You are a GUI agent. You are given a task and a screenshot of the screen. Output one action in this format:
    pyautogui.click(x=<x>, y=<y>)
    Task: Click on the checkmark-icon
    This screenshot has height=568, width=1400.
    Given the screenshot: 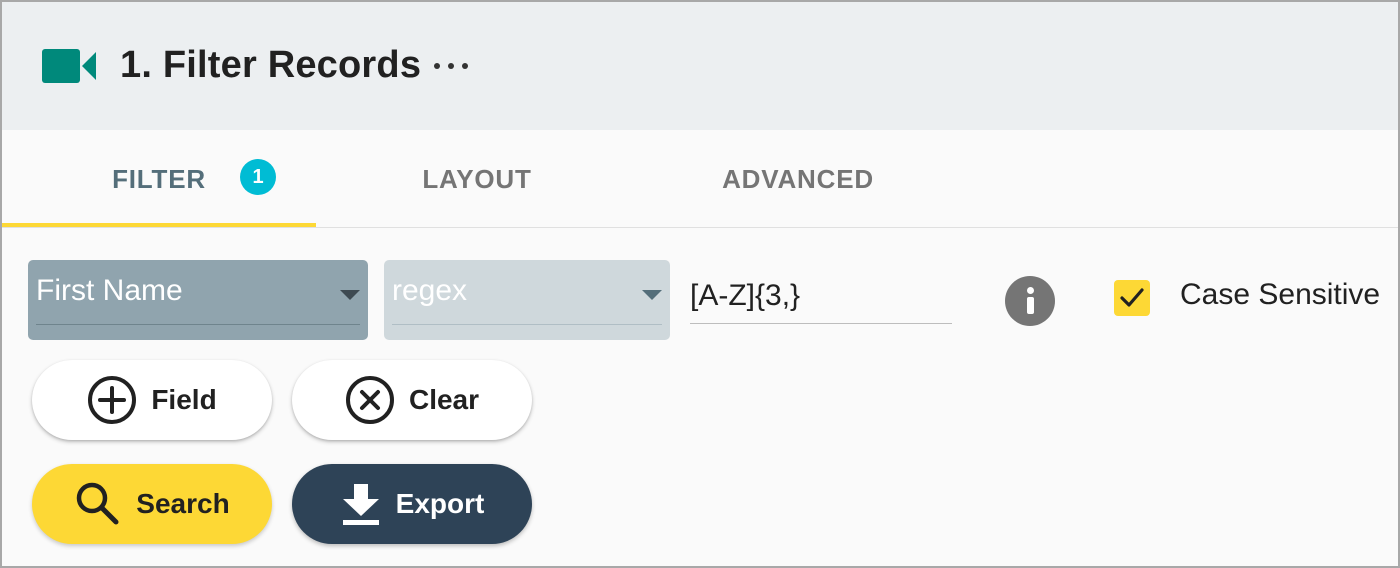 What is the action you would take?
    pyautogui.click(x=1132, y=297)
    